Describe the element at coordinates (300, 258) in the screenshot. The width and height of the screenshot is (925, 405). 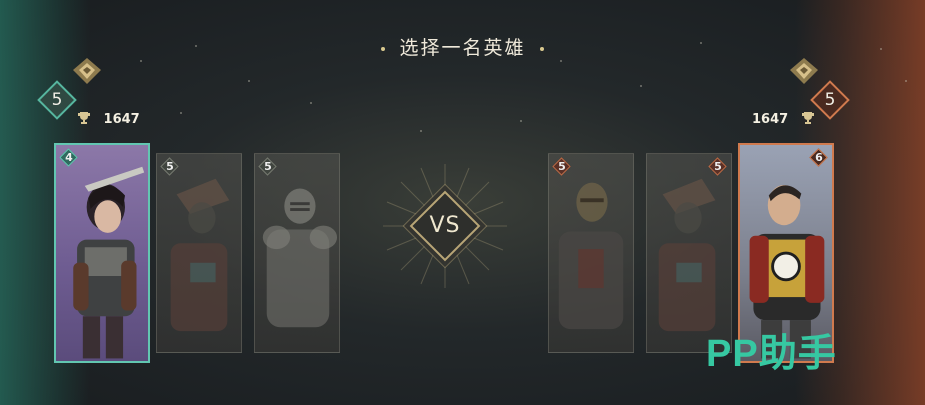
I see `hero-portrait-knight` at that location.